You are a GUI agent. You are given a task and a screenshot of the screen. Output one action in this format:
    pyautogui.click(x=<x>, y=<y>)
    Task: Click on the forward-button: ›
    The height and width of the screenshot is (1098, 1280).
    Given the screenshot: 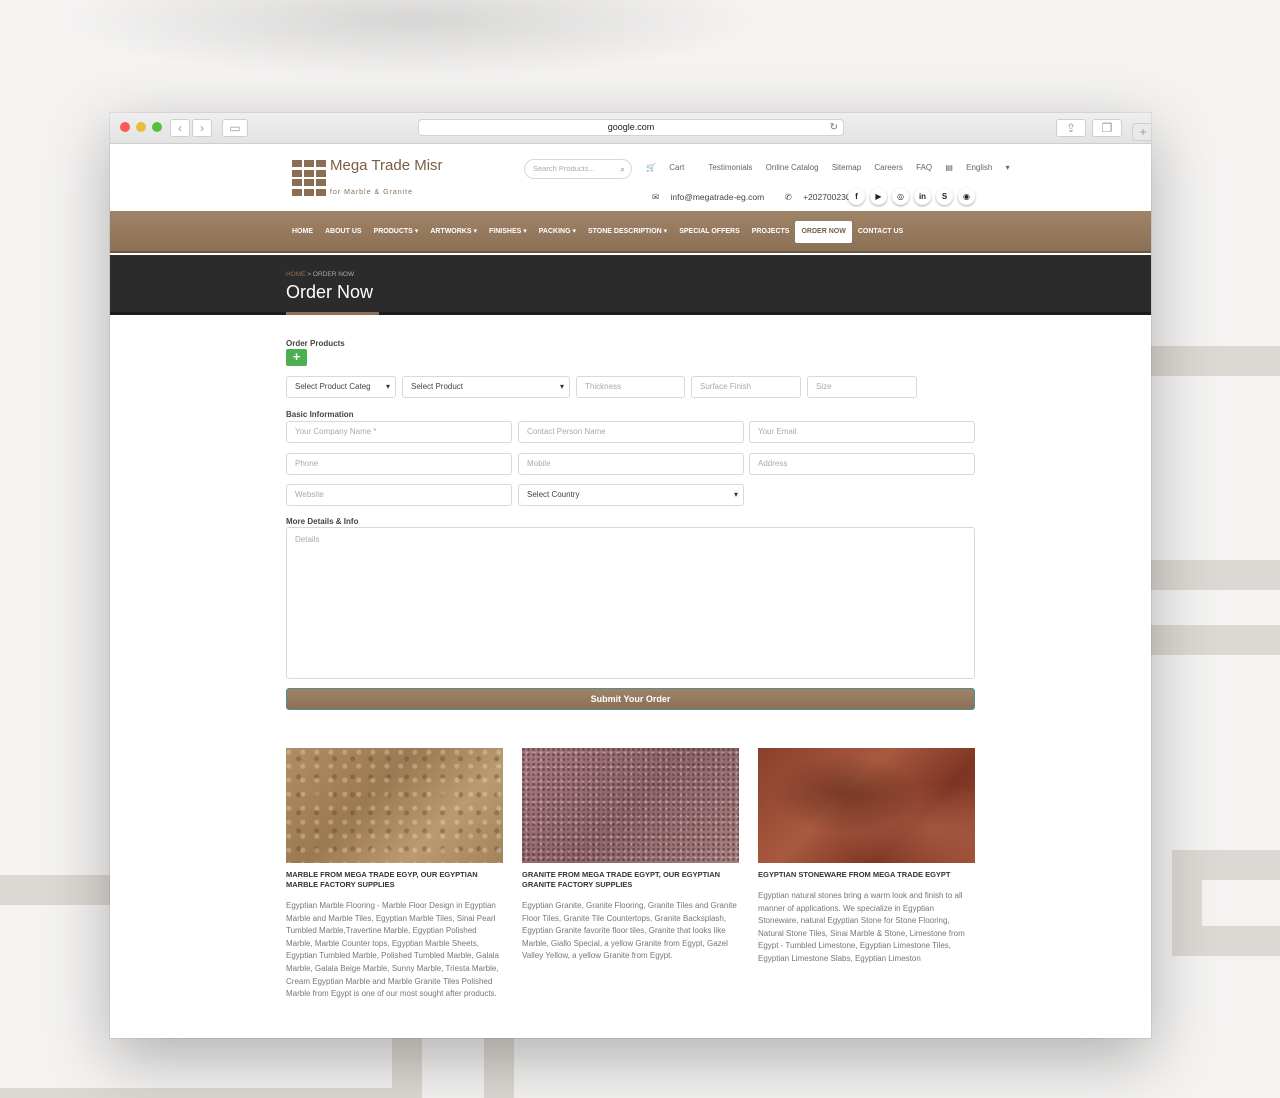 What is the action you would take?
    pyautogui.click(x=202, y=128)
    